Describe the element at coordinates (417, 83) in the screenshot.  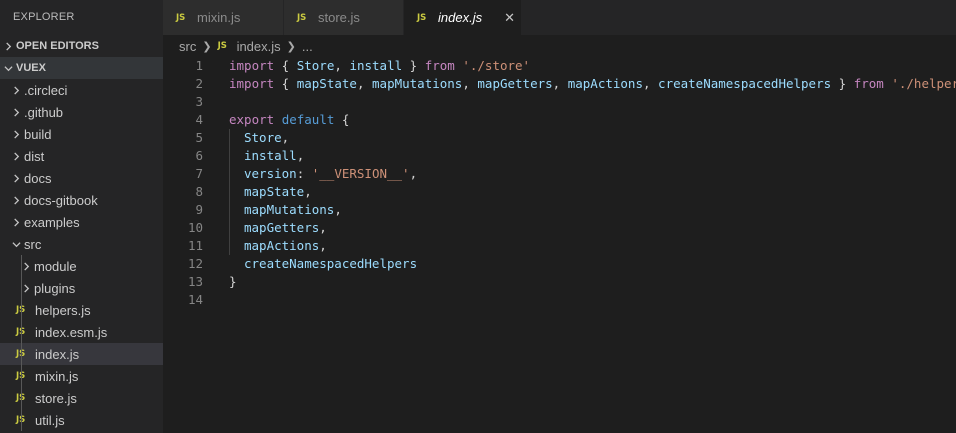
I see `identifier: mapMutations` at that location.